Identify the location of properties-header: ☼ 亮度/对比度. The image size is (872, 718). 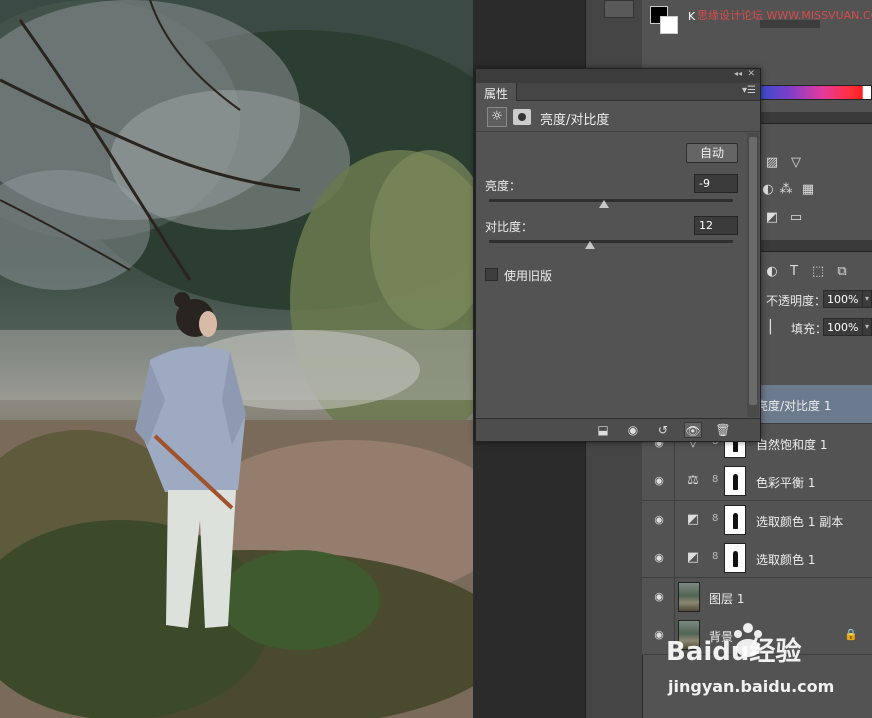
(618, 117).